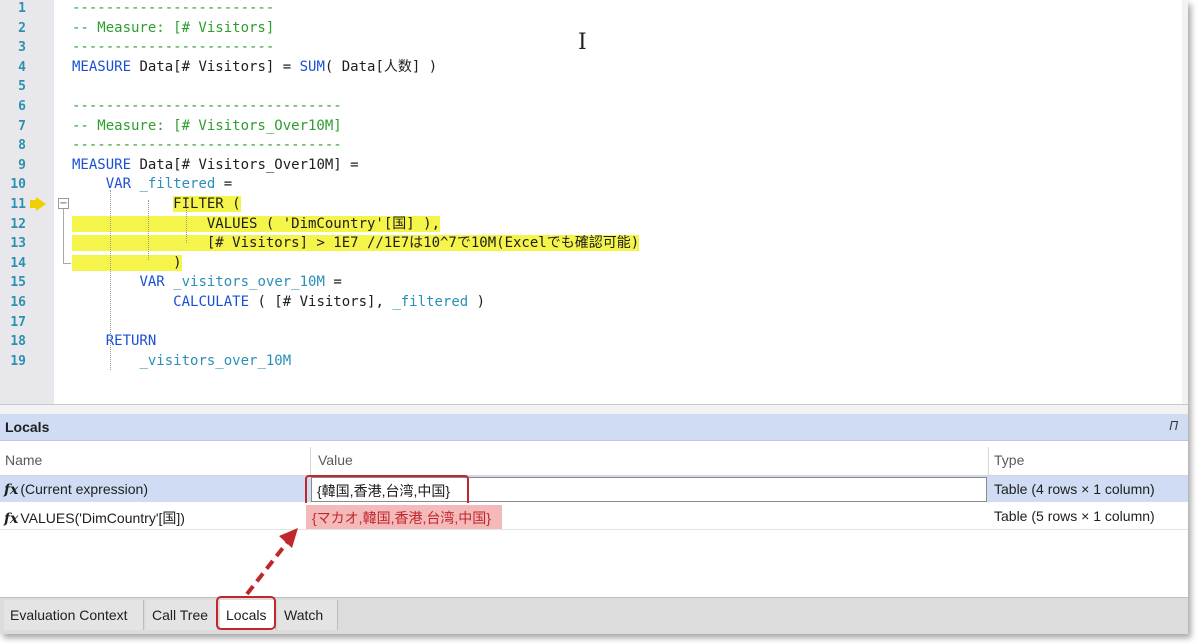  I want to click on code-line: ), so click(127, 264).